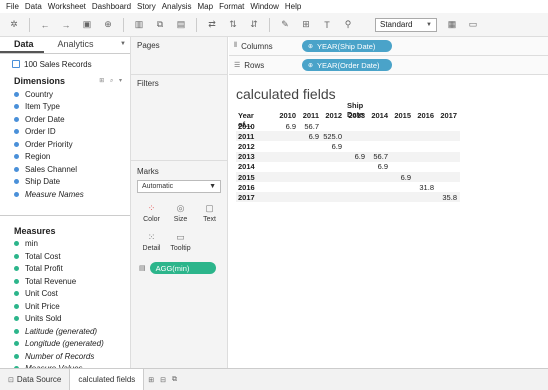  Describe the element at coordinates (123, 45) in the screenshot. I see `chevron-down-icon: ▼` at that location.